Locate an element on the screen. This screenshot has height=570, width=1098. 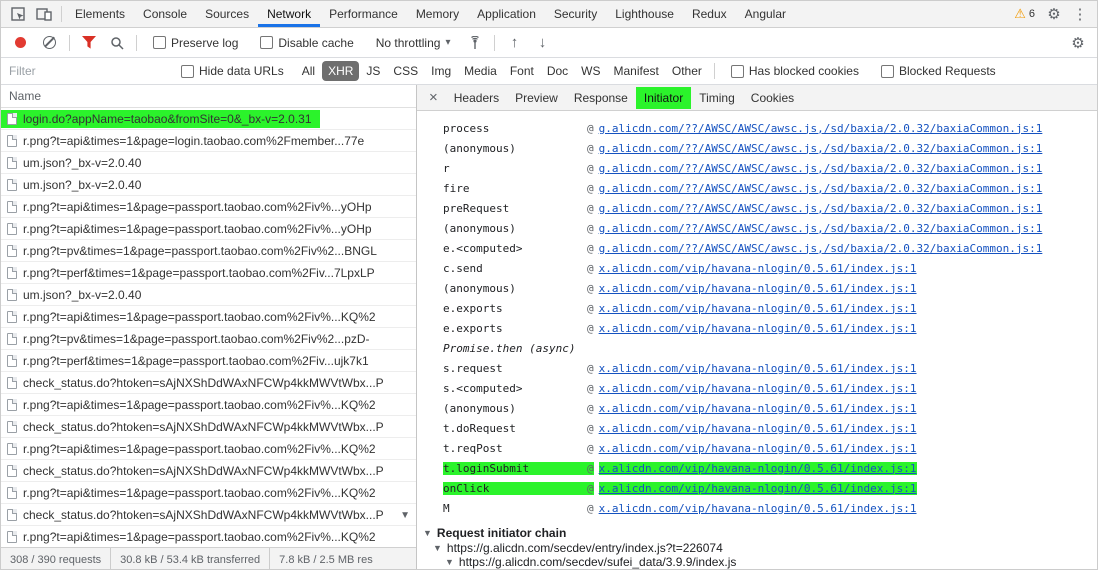
filter-type-font: Font is located at coordinates (522, 71).